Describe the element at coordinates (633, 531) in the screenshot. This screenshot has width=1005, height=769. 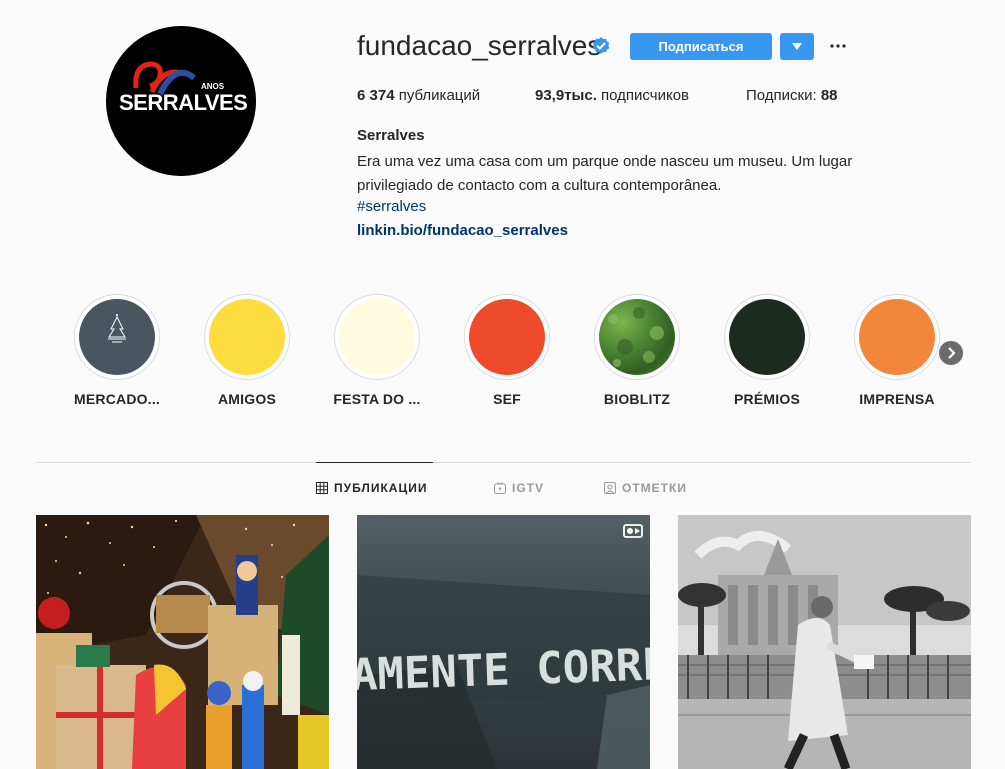
I see `video-icon` at that location.